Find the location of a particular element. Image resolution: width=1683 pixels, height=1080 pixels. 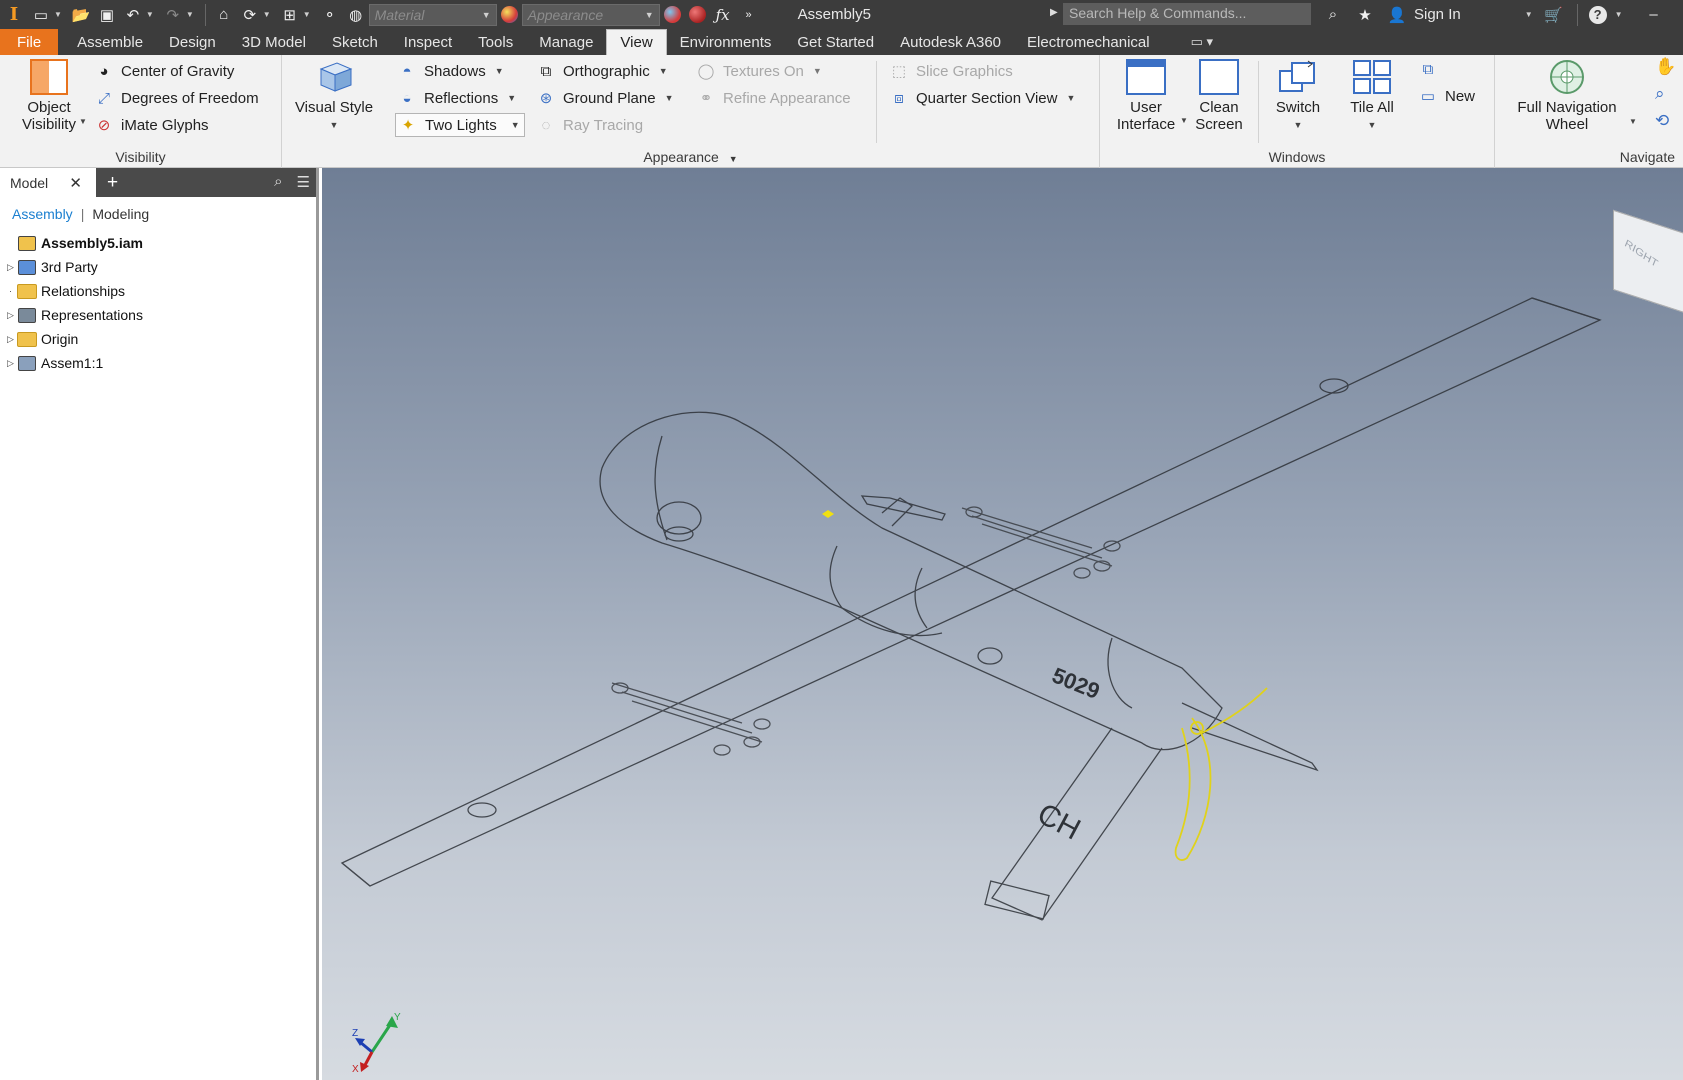

redo-icon: ↷ is located at coordinates (173, 15).